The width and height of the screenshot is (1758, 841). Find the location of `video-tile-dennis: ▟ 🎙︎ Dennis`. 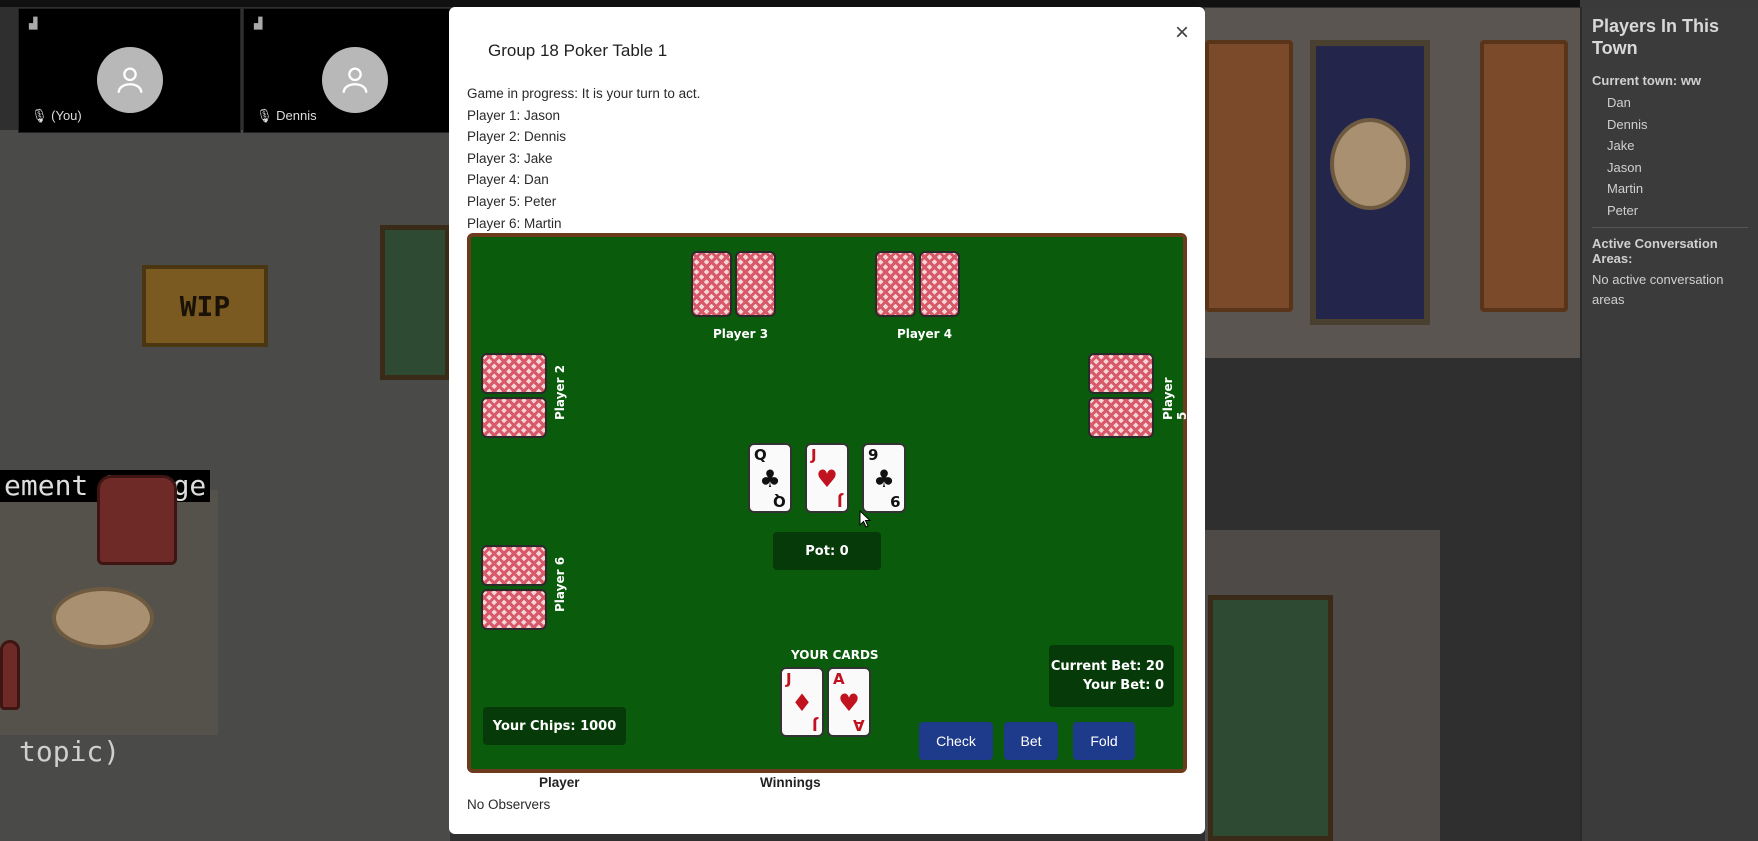

video-tile-dennis: ▟ 🎙︎ Dennis is located at coordinates (354, 70).